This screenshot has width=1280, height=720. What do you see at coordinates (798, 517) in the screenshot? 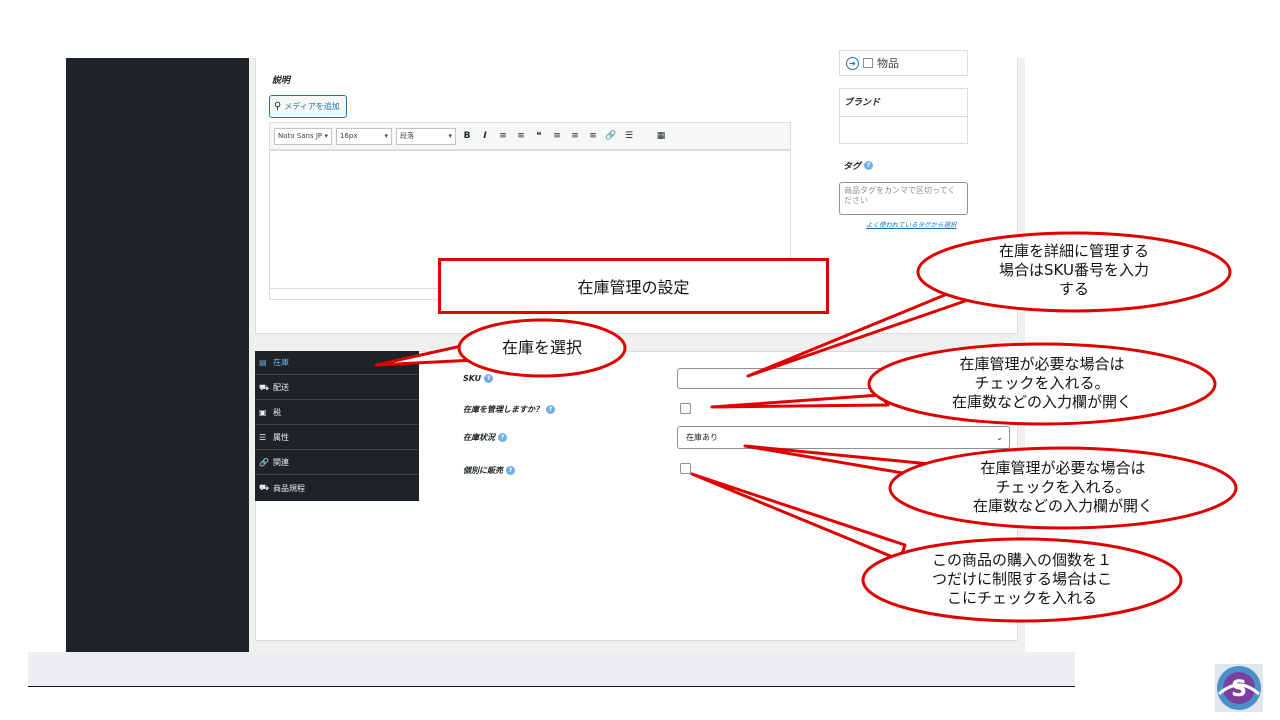
I see `callout-individual` at bounding box center [798, 517].